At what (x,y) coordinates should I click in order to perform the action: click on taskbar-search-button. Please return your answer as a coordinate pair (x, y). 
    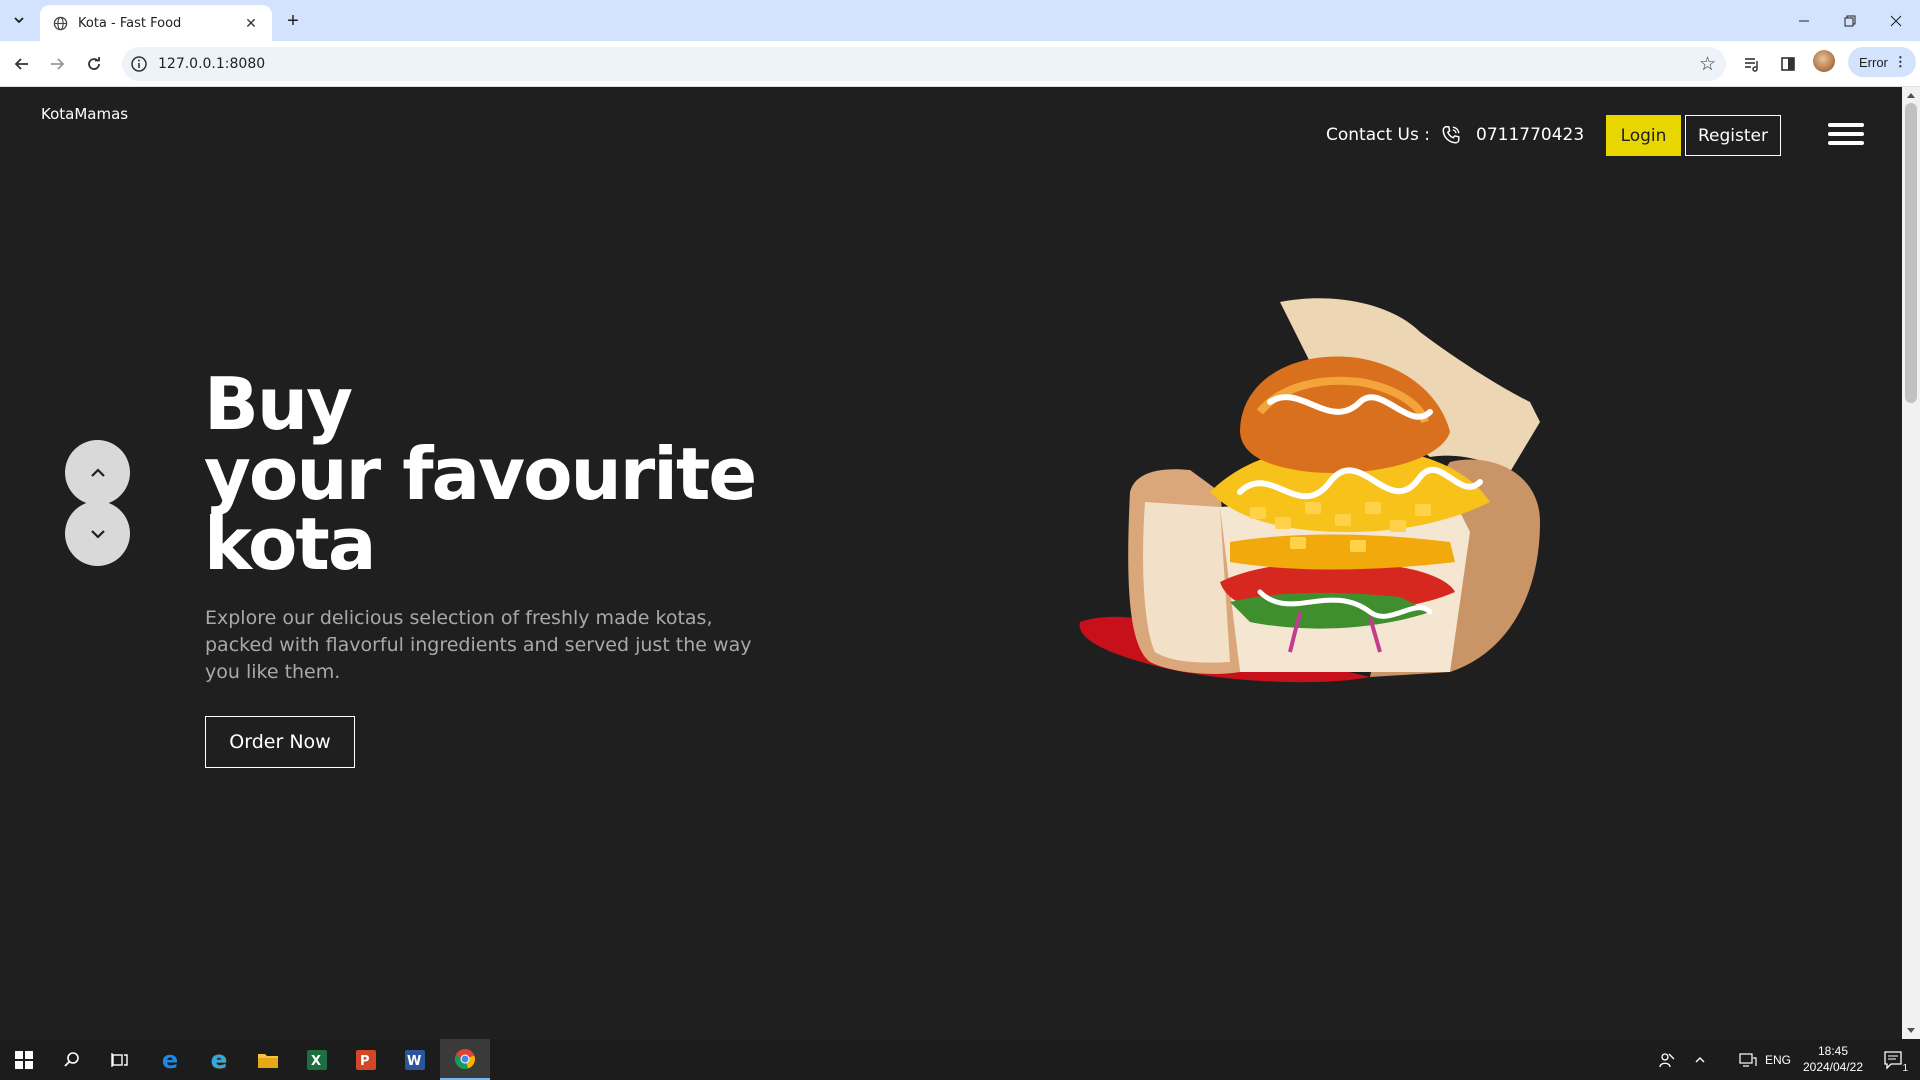
    Looking at the image, I should click on (72, 1059).